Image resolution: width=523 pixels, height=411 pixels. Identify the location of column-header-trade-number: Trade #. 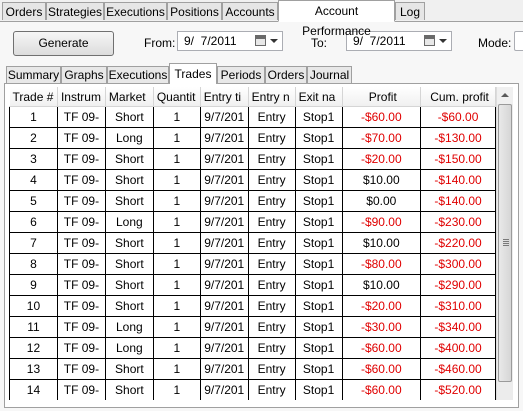
(33, 97).